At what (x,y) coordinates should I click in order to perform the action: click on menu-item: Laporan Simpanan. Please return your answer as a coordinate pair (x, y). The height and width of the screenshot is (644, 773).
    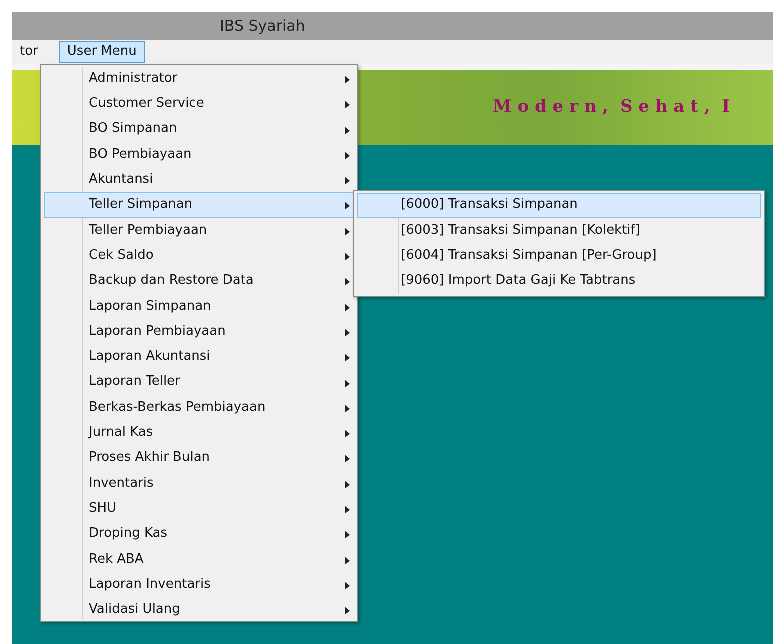
    Looking at the image, I should click on (199, 306).